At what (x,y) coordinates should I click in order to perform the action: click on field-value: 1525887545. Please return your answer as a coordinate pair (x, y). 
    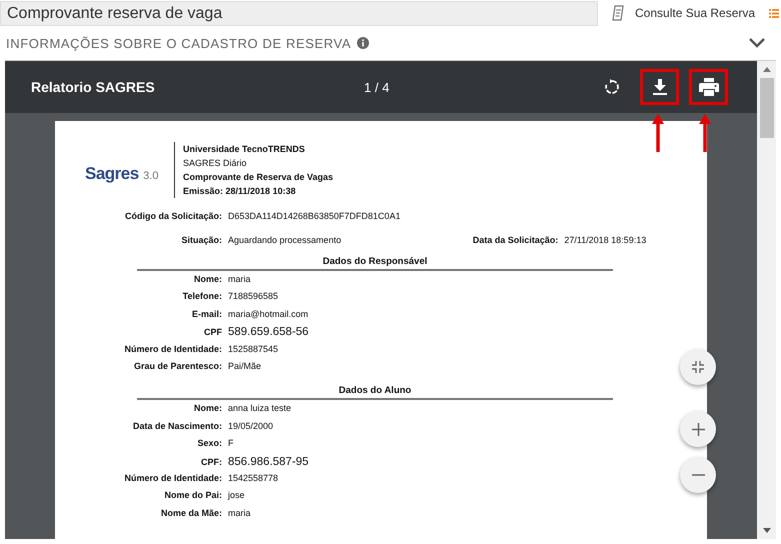
    Looking at the image, I should click on (253, 349).